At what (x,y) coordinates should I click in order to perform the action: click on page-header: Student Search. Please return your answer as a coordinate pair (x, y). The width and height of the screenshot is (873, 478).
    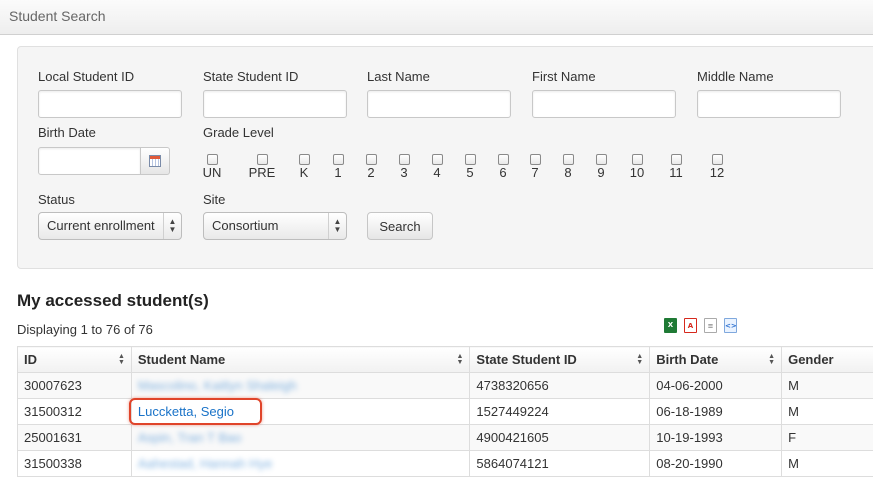
    Looking at the image, I should click on (436, 17).